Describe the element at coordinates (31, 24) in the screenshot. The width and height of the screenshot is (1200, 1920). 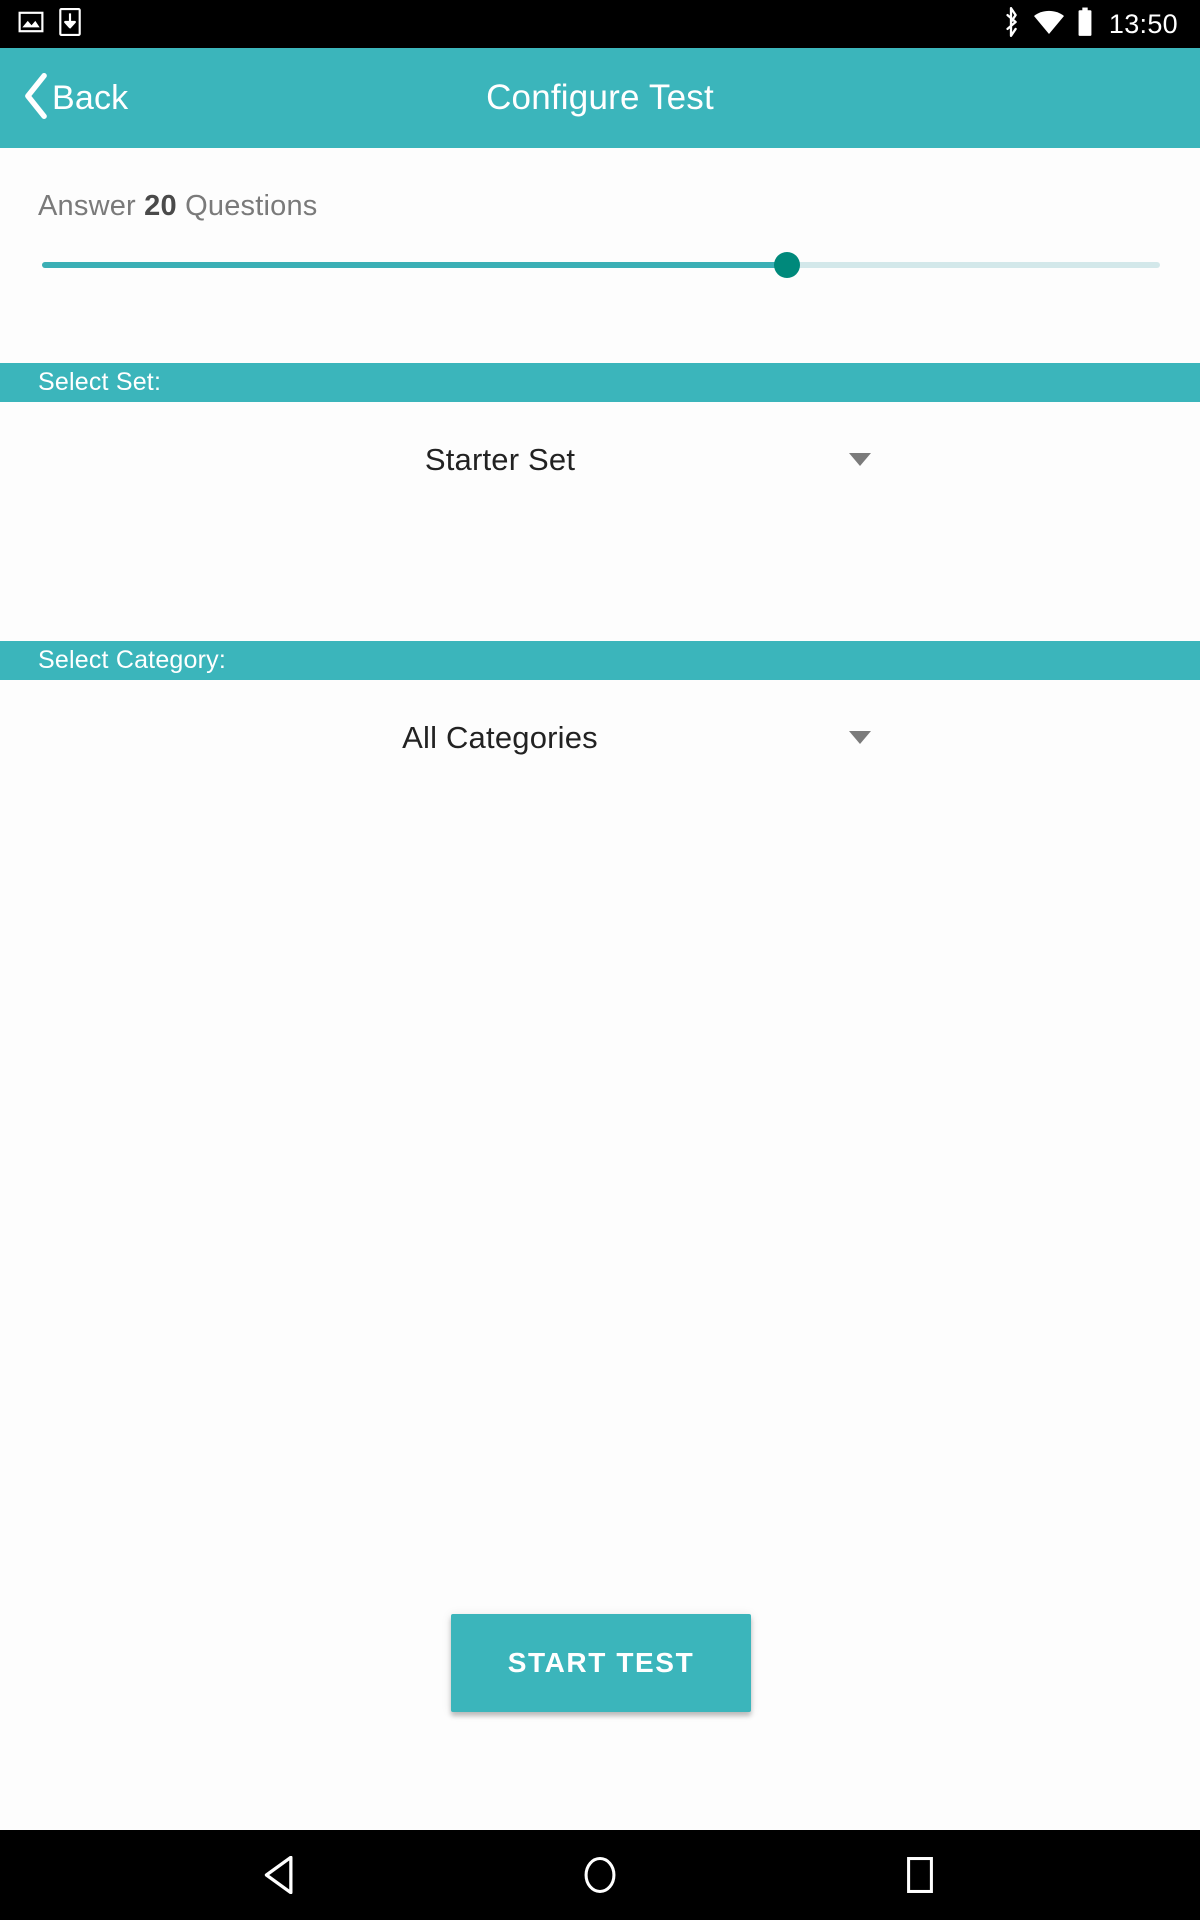
I see `image-icon` at that location.